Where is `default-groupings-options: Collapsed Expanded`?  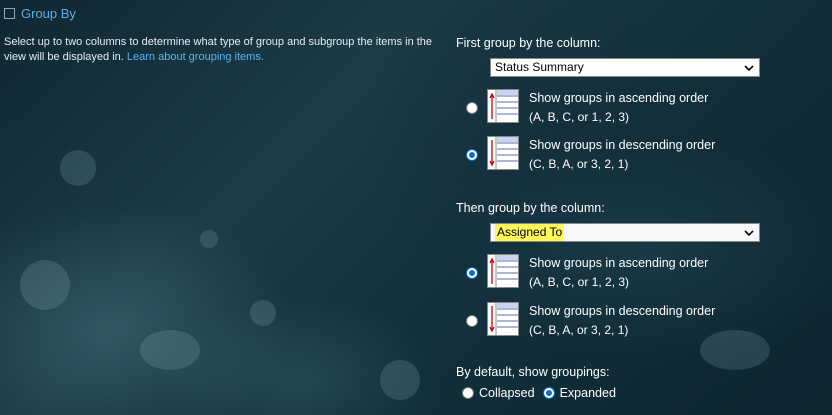
default-groupings-options: Collapsed Expanded is located at coordinates (543, 393).